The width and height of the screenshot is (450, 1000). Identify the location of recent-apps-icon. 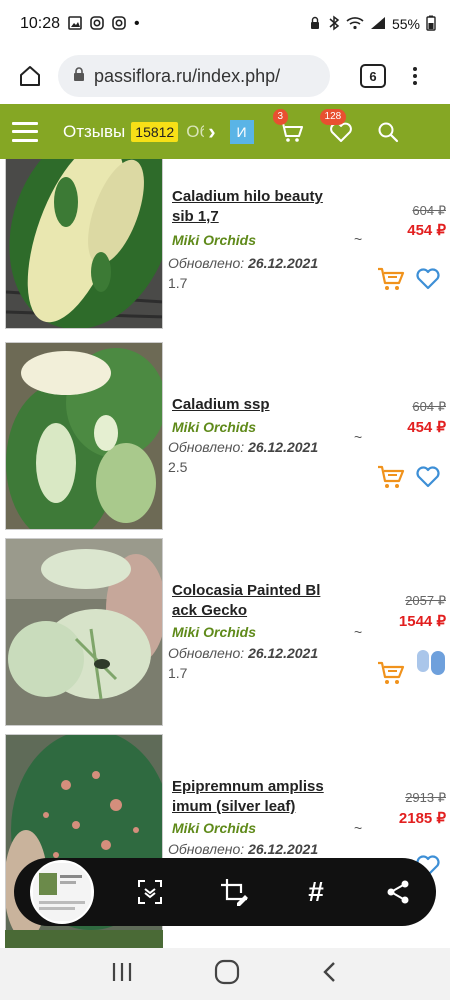
(122, 971).